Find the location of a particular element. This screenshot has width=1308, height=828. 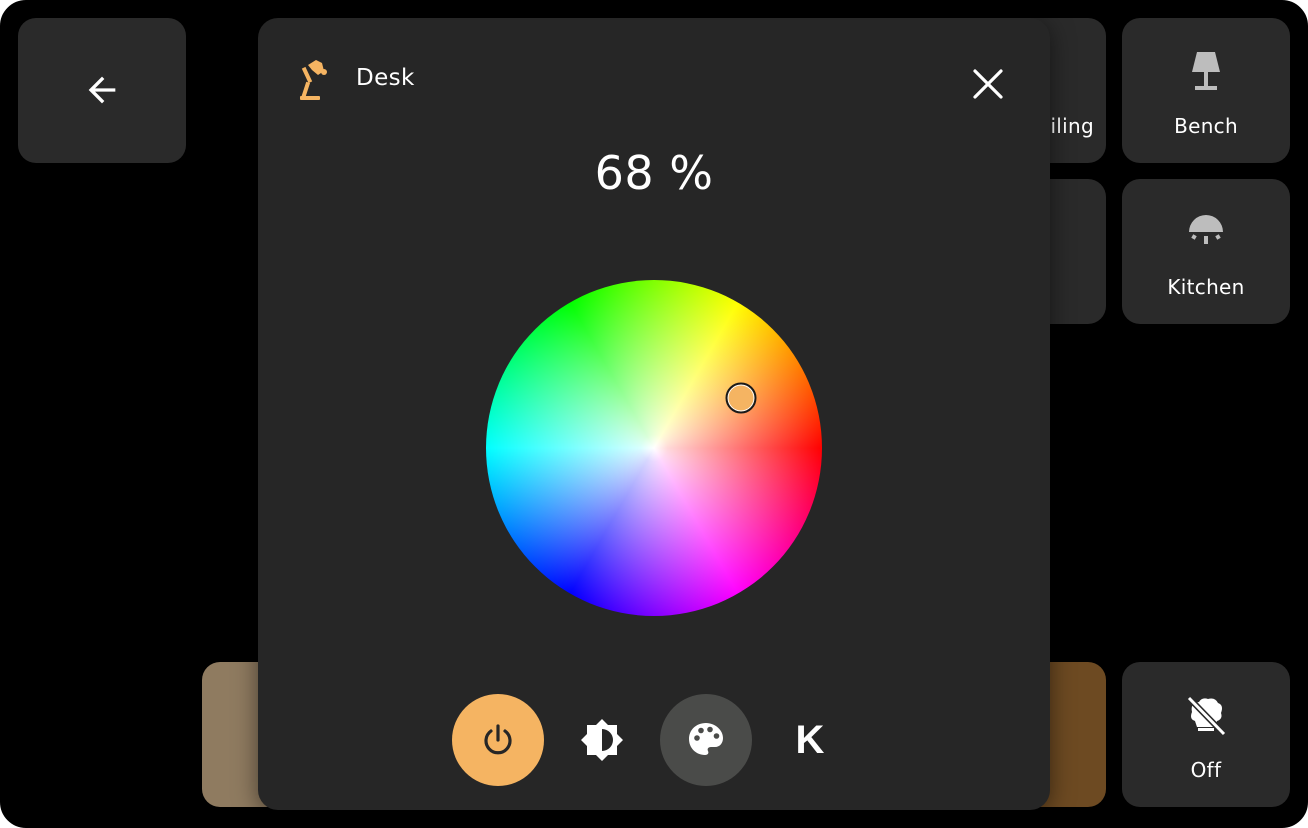

dialog-title: Desk is located at coordinates (385, 78).